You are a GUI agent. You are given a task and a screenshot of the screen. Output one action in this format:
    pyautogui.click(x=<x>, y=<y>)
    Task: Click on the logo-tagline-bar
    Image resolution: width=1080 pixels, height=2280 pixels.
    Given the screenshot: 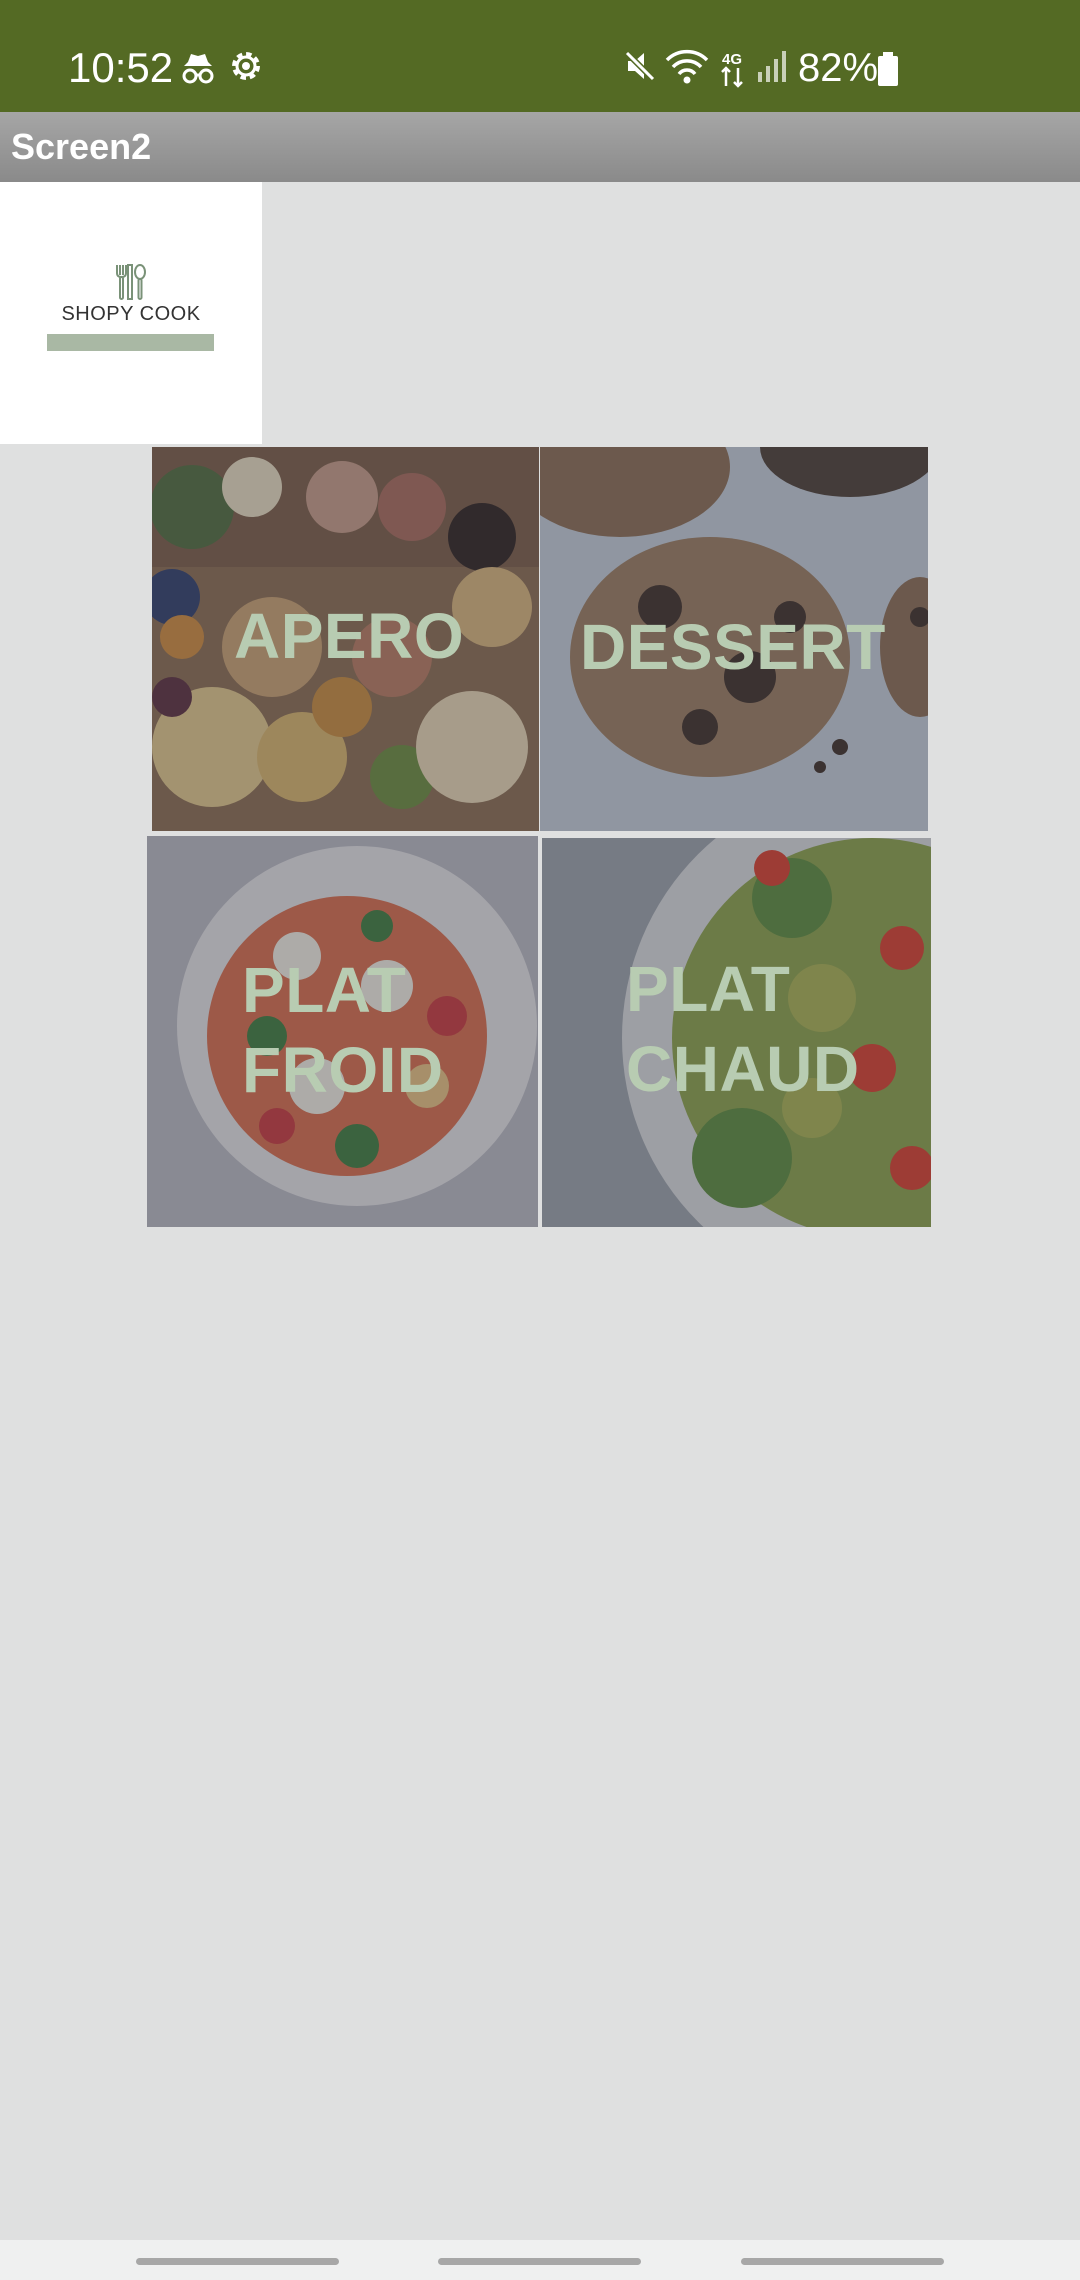 What is the action you would take?
    pyautogui.click(x=130, y=342)
    